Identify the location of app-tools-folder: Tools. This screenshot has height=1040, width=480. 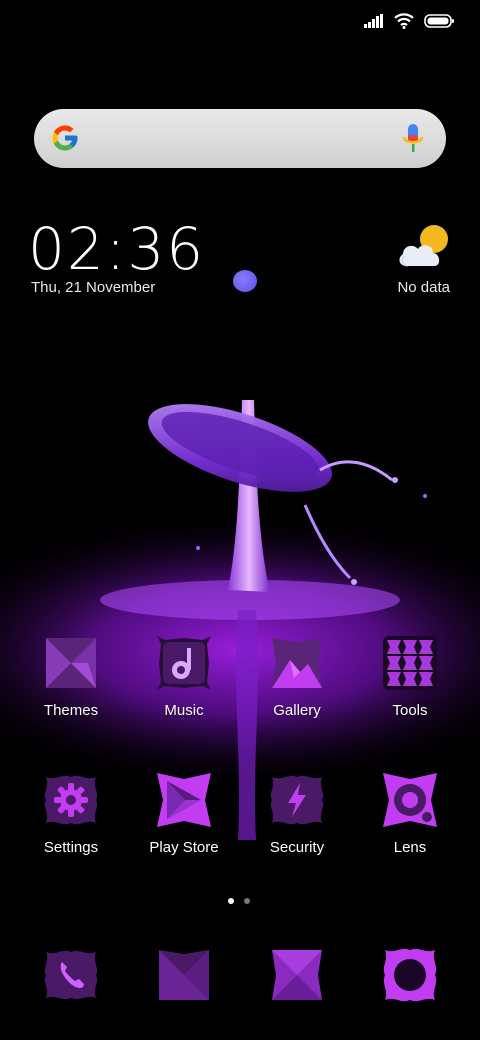
(410, 676).